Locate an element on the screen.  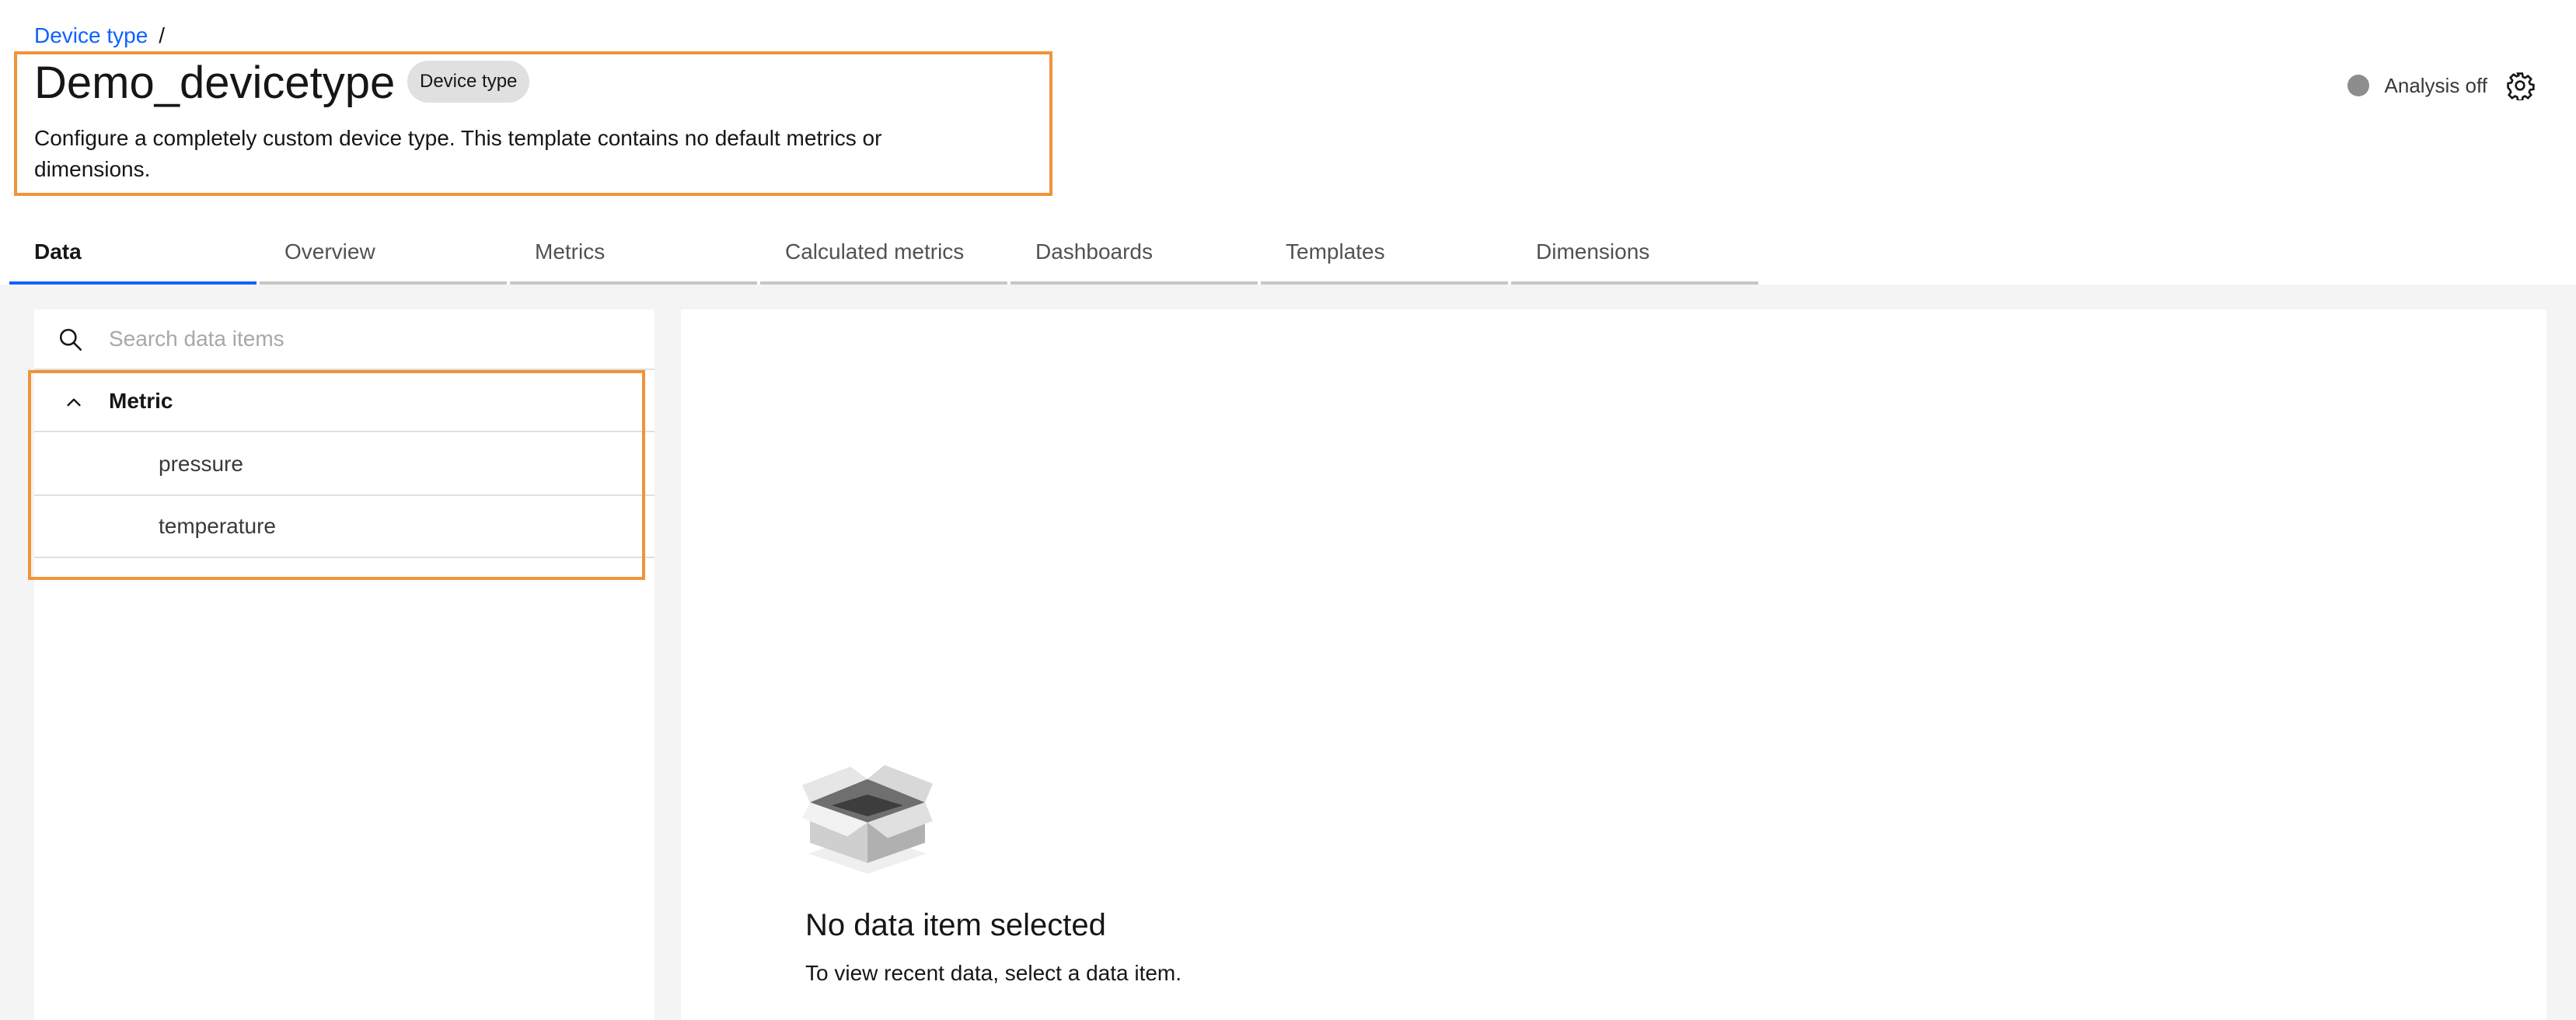
tab-data: Data is located at coordinates (133, 258).